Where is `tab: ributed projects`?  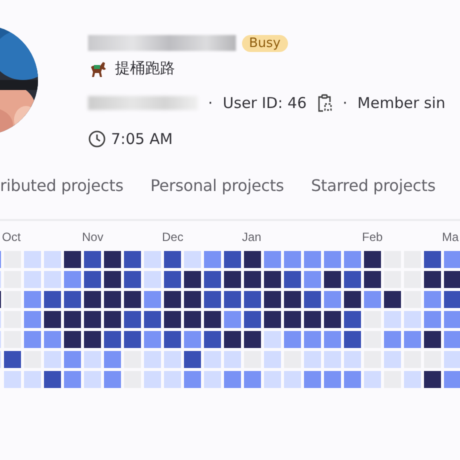 tab: ributed projects is located at coordinates (62, 197).